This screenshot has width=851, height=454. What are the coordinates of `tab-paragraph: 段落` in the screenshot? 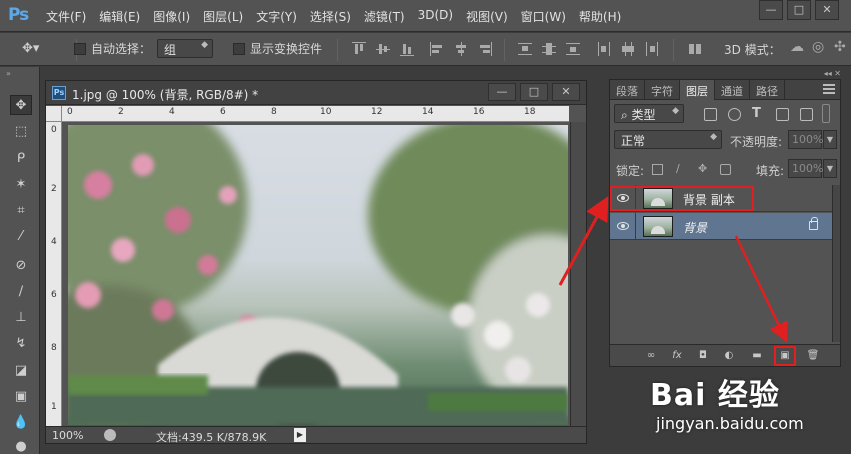 It's located at (627, 90).